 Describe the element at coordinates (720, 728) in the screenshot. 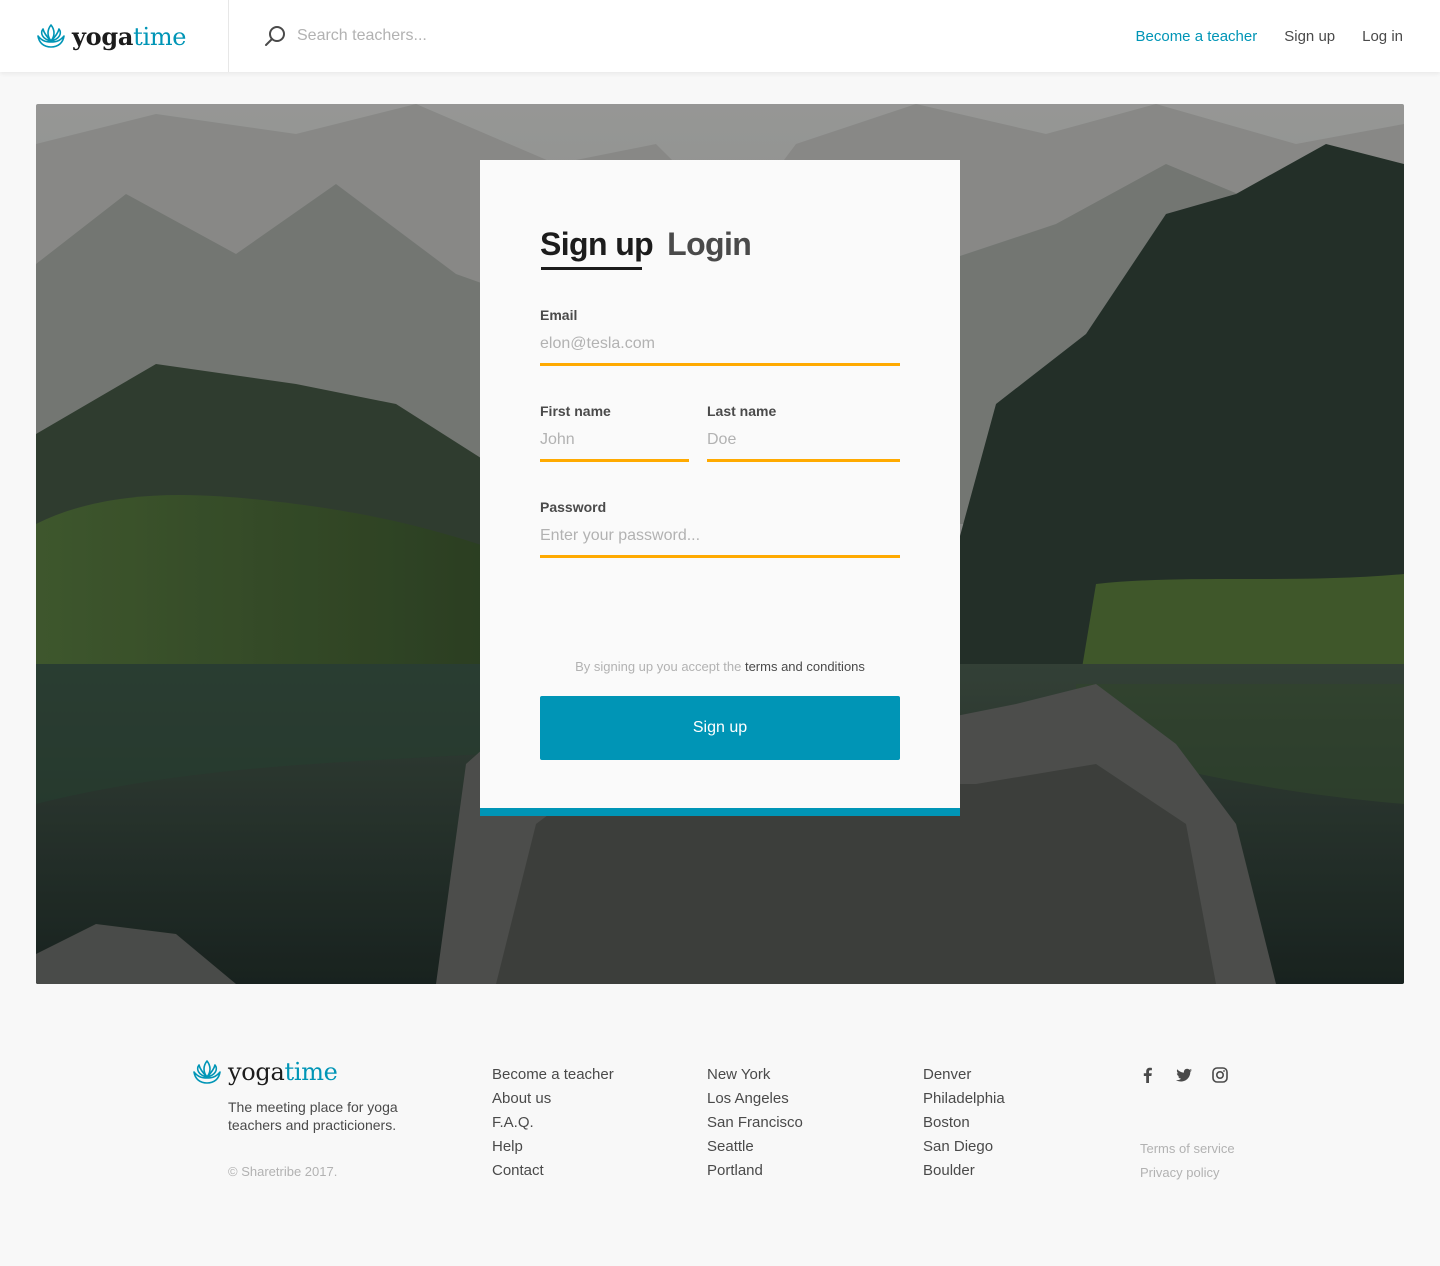

I see `sign-up-button: Sign up` at that location.